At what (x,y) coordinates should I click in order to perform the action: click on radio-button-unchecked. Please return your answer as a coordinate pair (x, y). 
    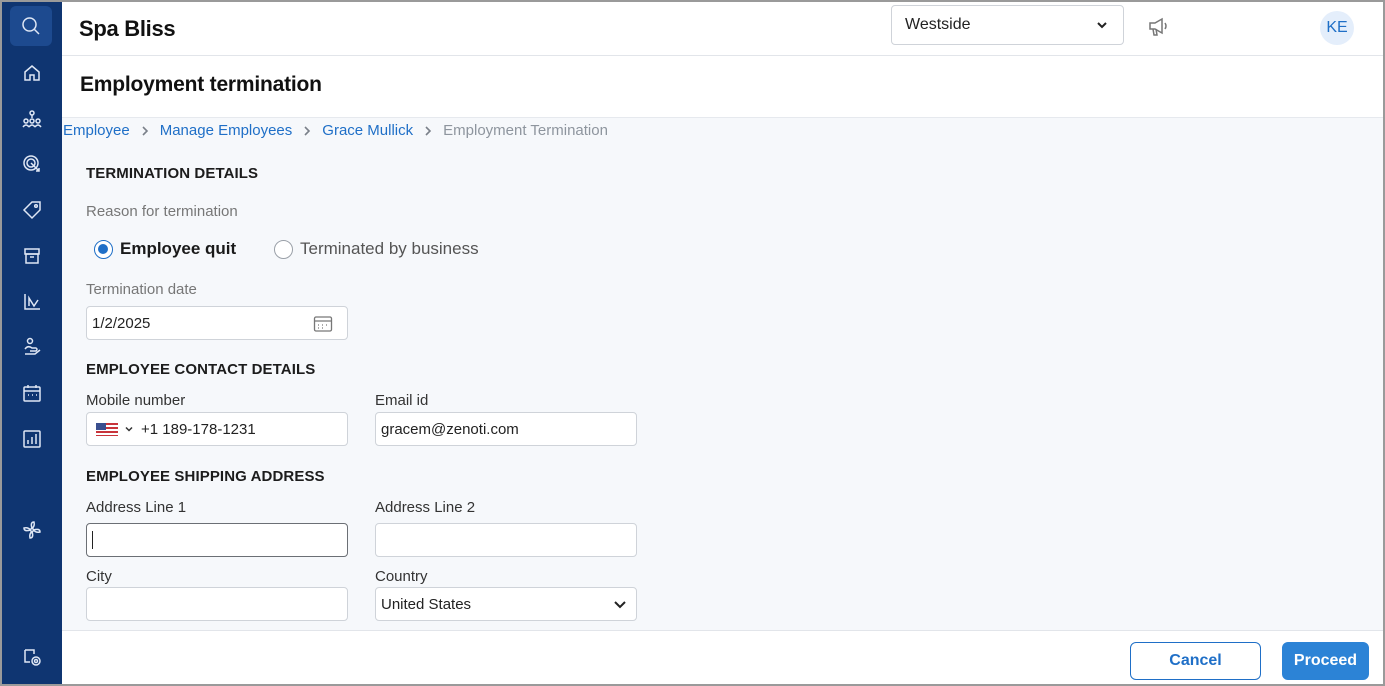
    Looking at the image, I should click on (283, 249).